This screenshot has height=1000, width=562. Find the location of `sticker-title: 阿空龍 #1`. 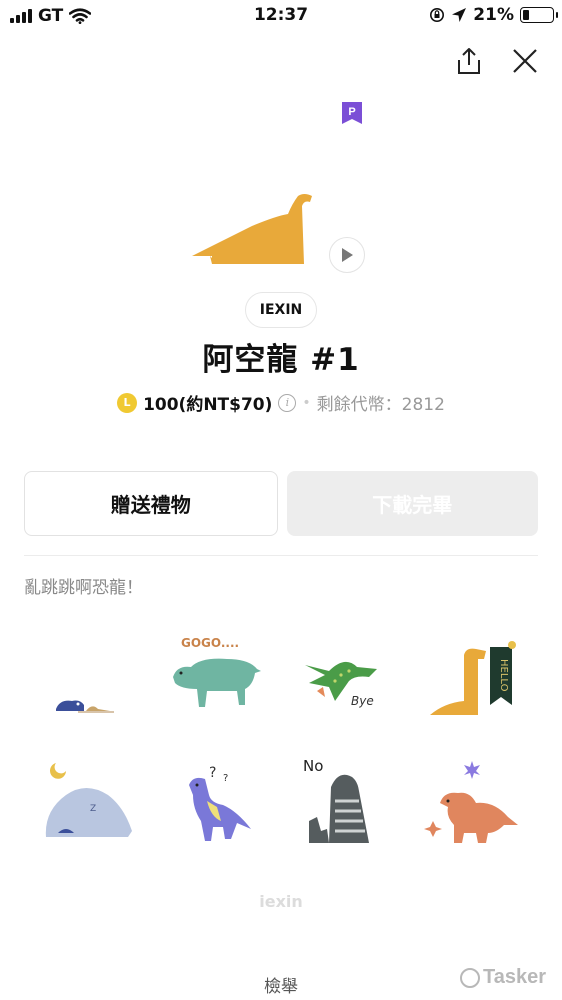

sticker-title: 阿空龍 #1 is located at coordinates (281, 360).